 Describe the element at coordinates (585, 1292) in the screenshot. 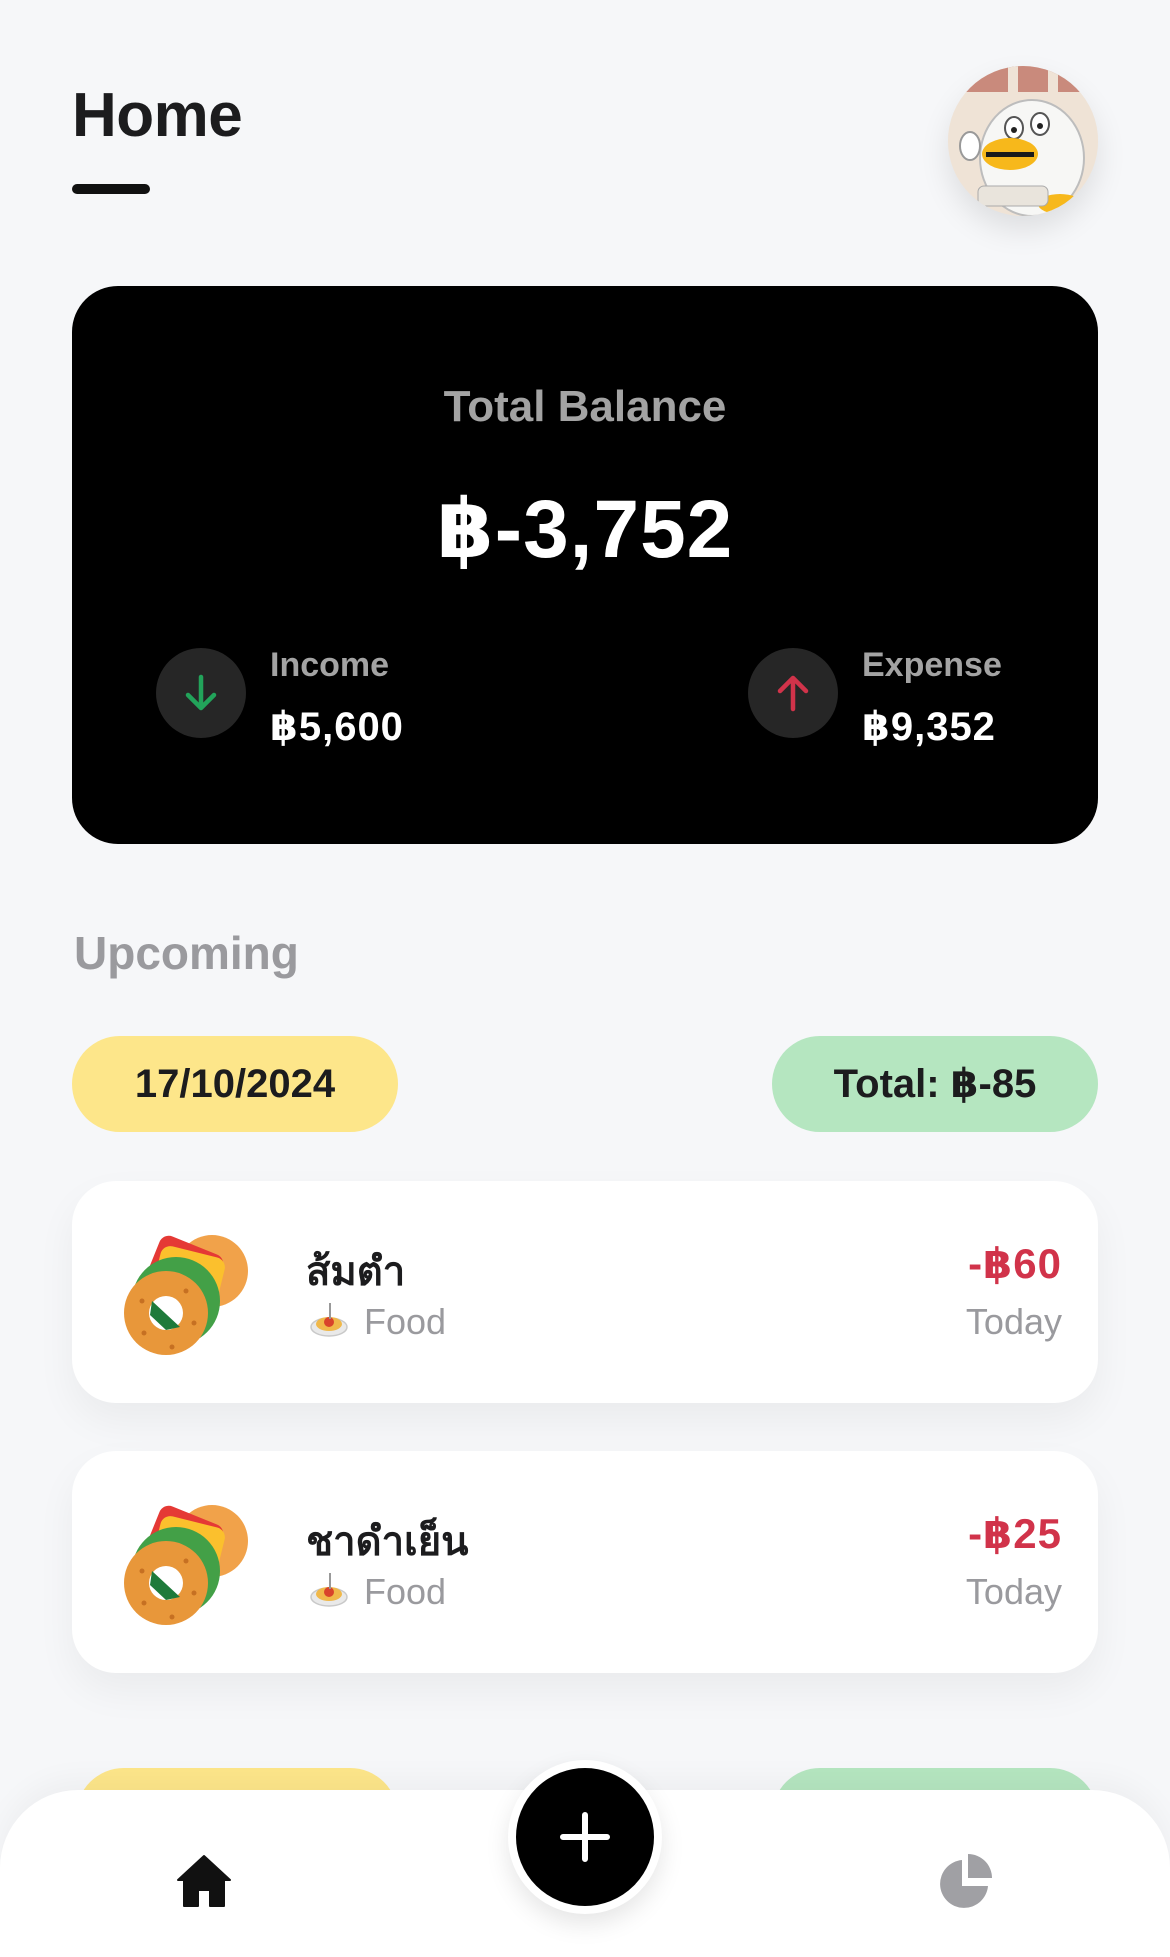

I see `transaction-card: ส้มตำ Food -฿60 Today` at that location.